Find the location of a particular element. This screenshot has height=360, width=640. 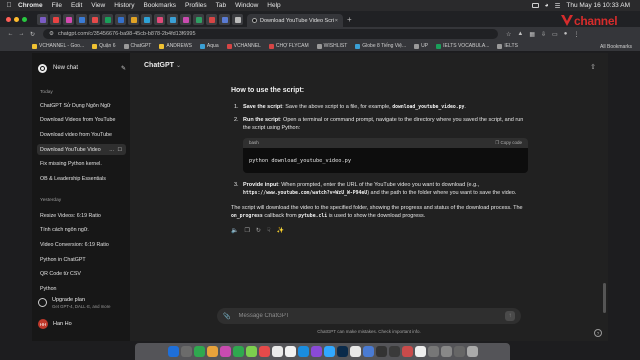

bookmark-item: WISHLIST is located at coordinates (331, 46).